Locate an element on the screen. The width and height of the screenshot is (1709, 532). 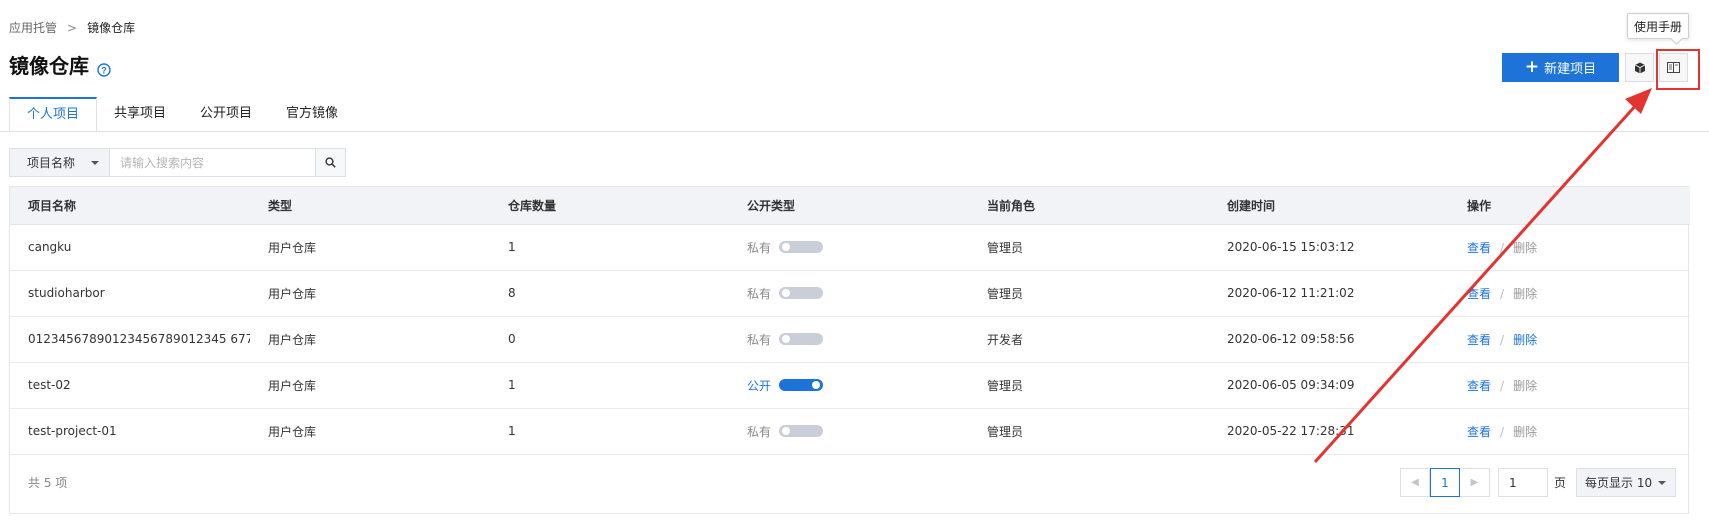
chevron-right-icon: ▶ is located at coordinates (1474, 482).